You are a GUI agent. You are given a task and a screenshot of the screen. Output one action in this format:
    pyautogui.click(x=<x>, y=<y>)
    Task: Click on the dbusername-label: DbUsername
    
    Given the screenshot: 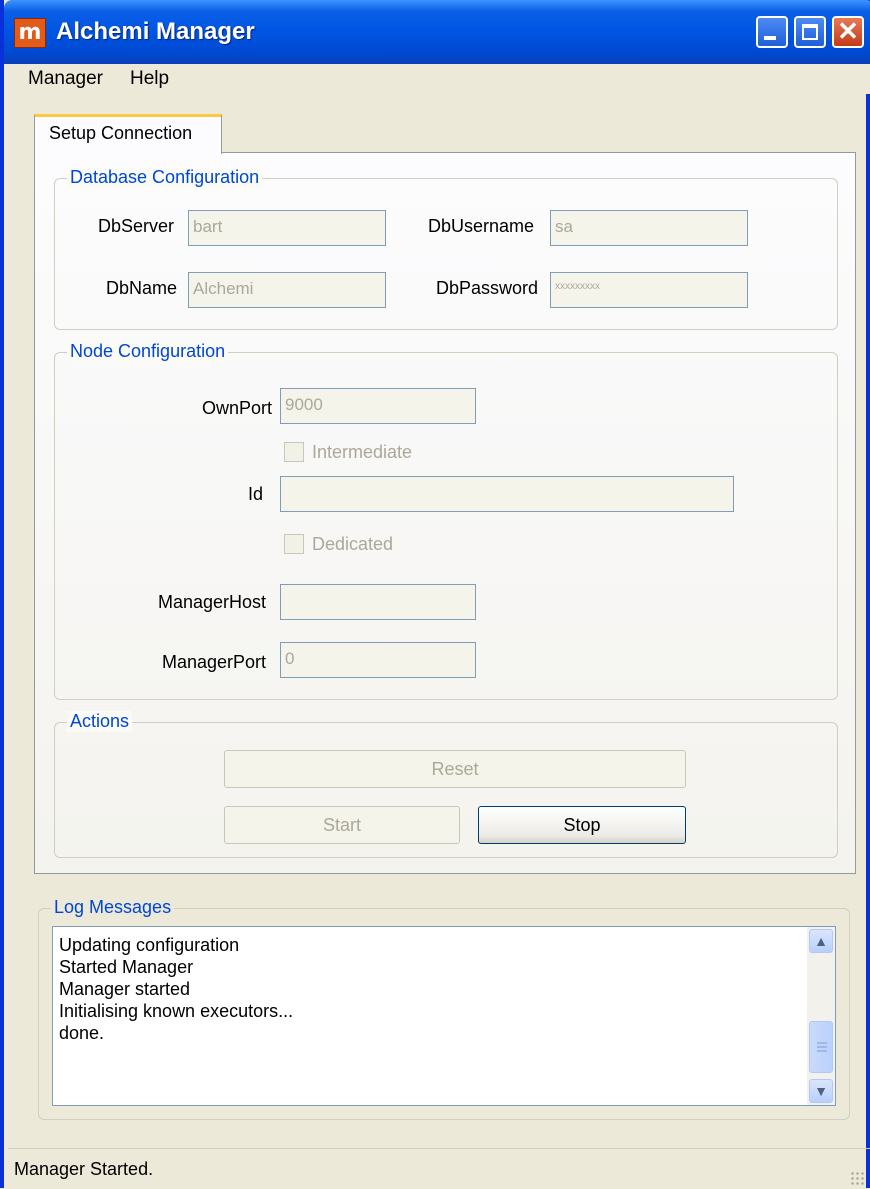 What is the action you would take?
    pyautogui.click(x=481, y=226)
    